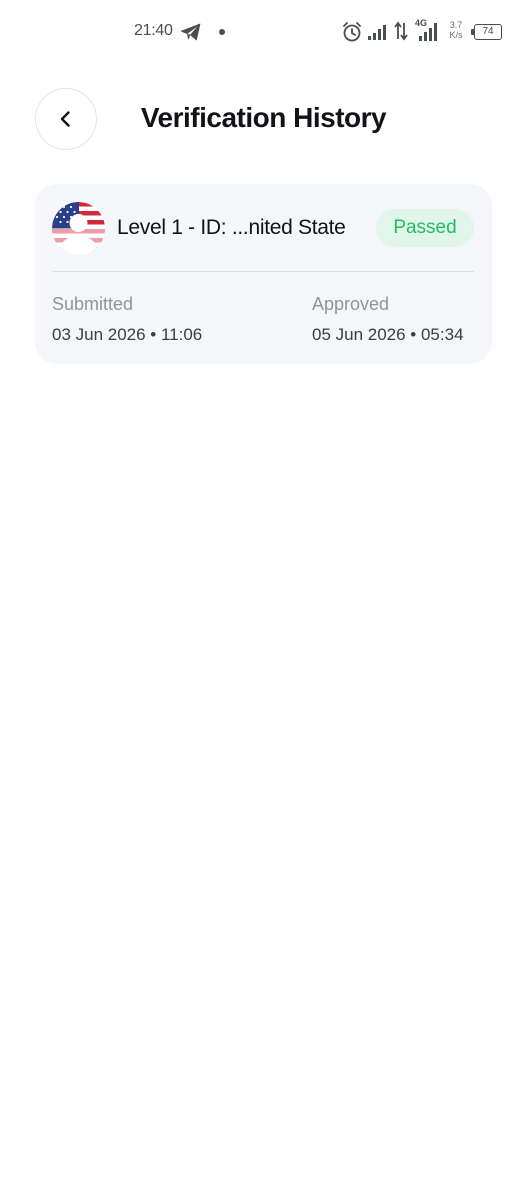  What do you see at coordinates (351, 304) in the screenshot?
I see `approved-label: Approved` at bounding box center [351, 304].